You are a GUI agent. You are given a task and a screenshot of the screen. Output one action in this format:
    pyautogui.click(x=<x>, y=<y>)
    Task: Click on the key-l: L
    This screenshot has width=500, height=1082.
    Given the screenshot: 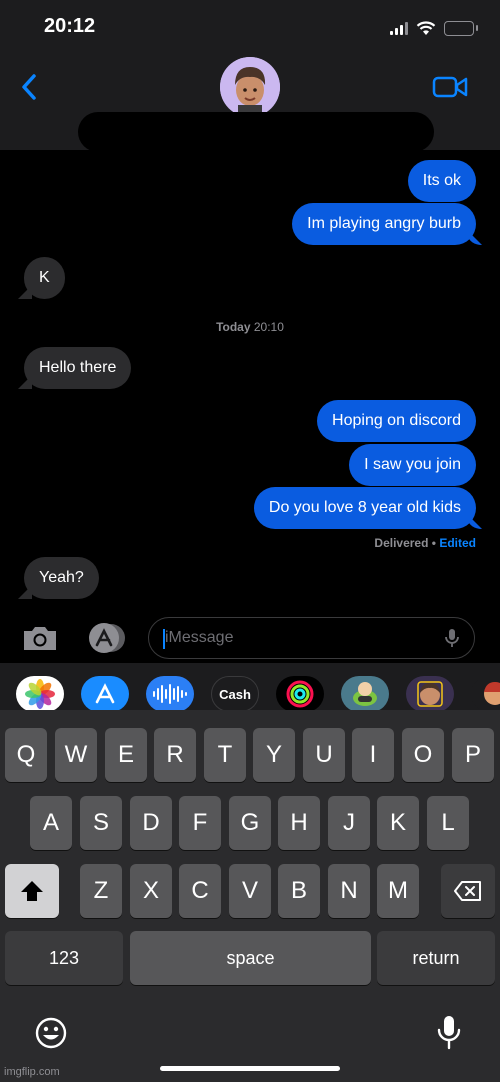 What is the action you would take?
    pyautogui.click(x=448, y=823)
    